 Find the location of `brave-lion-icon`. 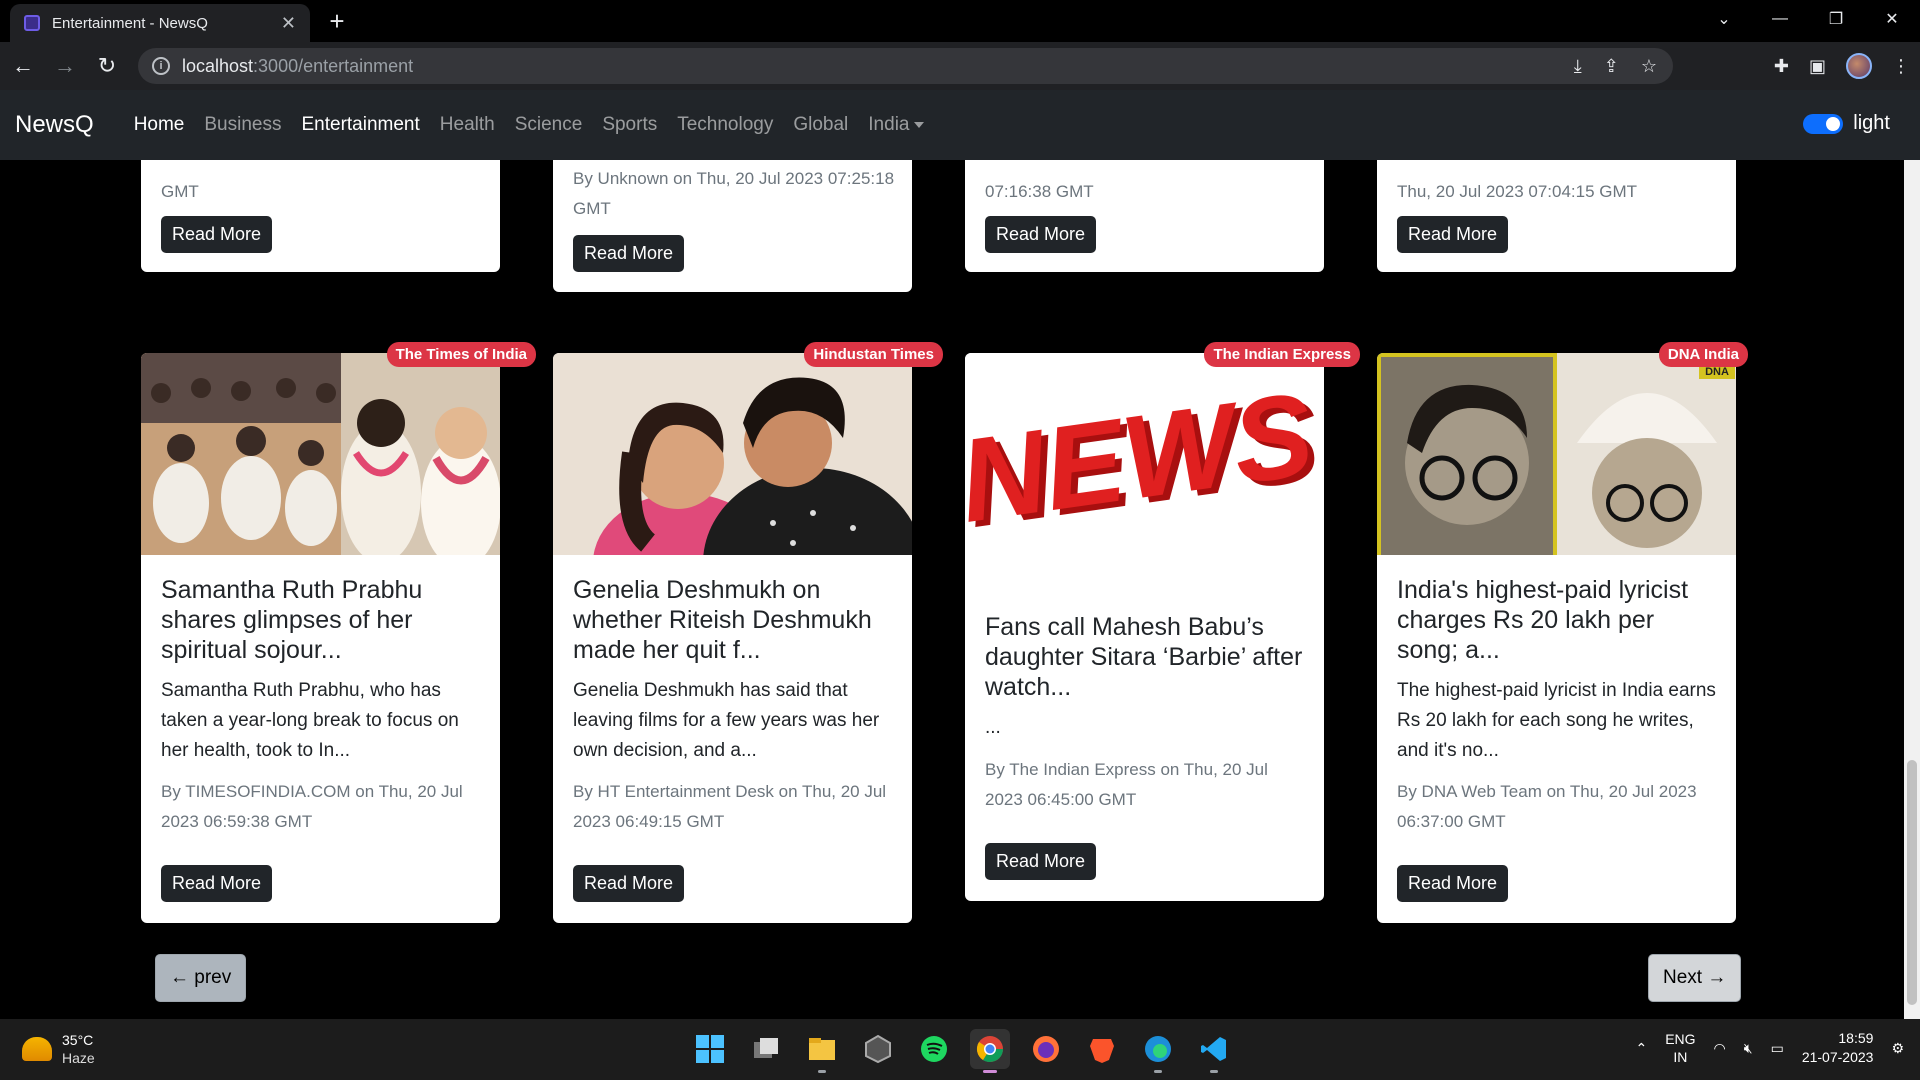

brave-lion-icon is located at coordinates (1102, 1051).